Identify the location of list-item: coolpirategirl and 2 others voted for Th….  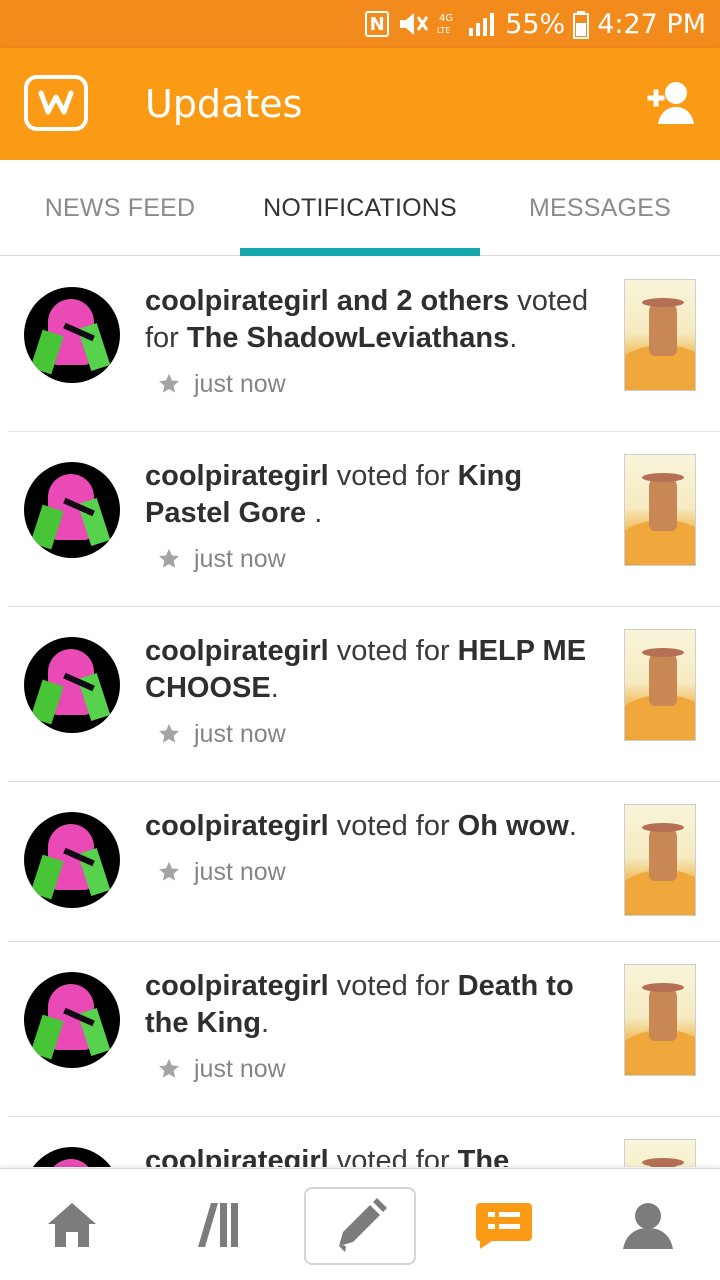
(364, 344).